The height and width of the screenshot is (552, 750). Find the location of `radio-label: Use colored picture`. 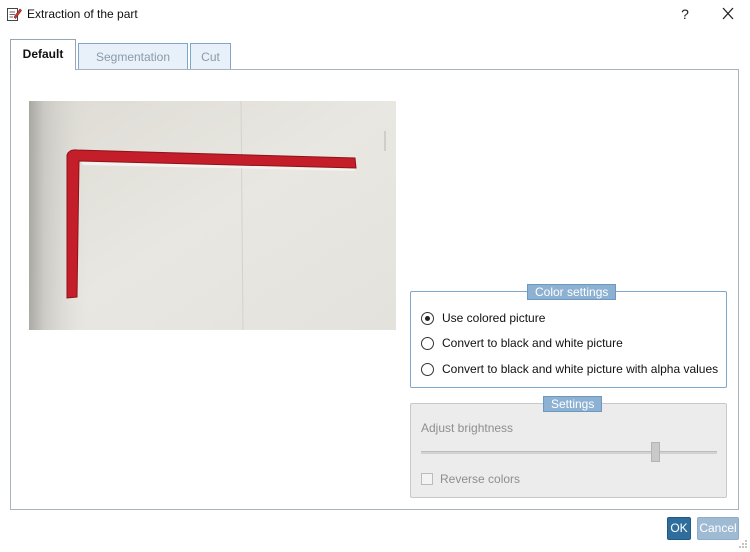

radio-label: Use colored picture is located at coordinates (494, 318).